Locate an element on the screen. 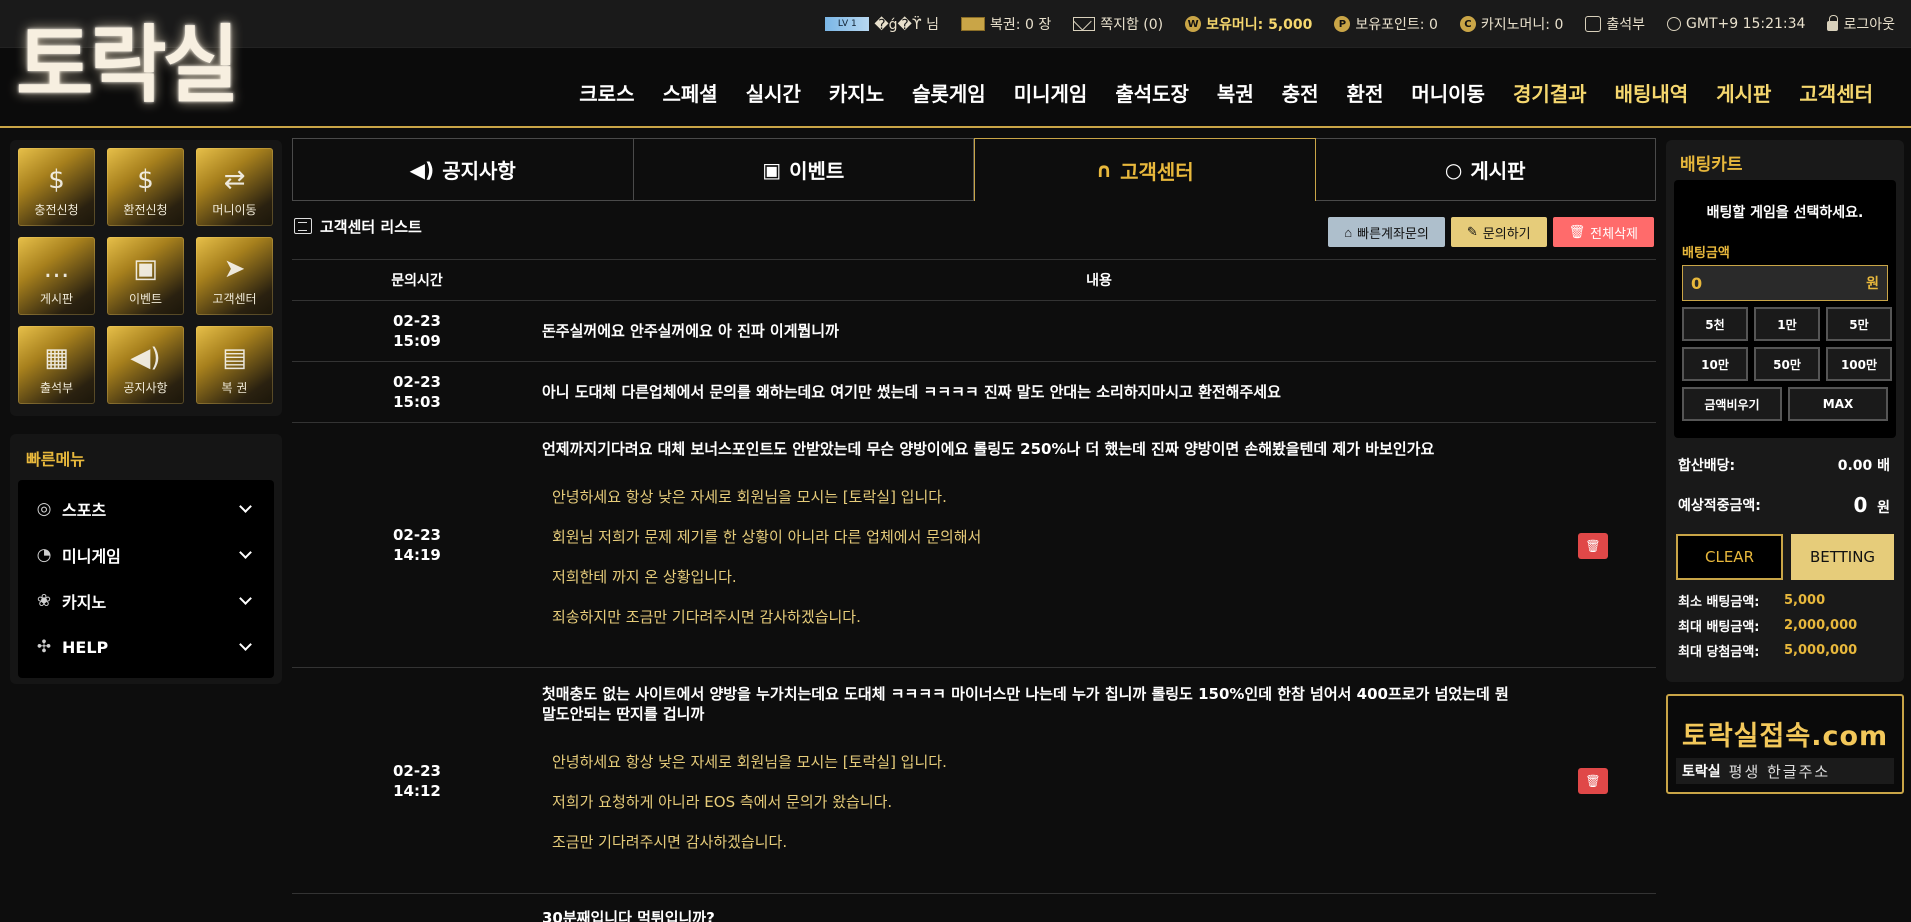 Image resolution: width=1911 pixels, height=922 pixels. quick-notice-button: ◀) 공지사항 is located at coordinates (145, 365).